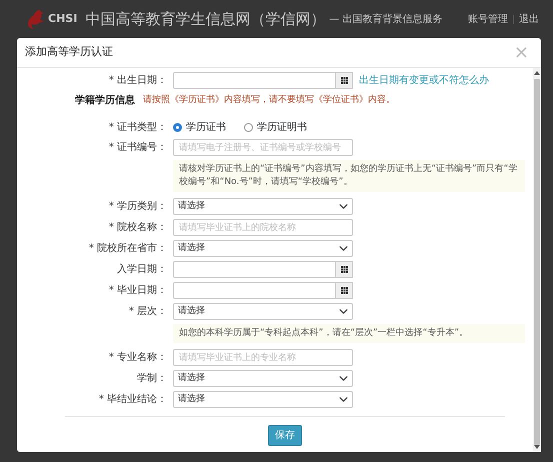  What do you see at coordinates (147, 312) in the screenshot?
I see `field-label: * 层次：` at bounding box center [147, 312].